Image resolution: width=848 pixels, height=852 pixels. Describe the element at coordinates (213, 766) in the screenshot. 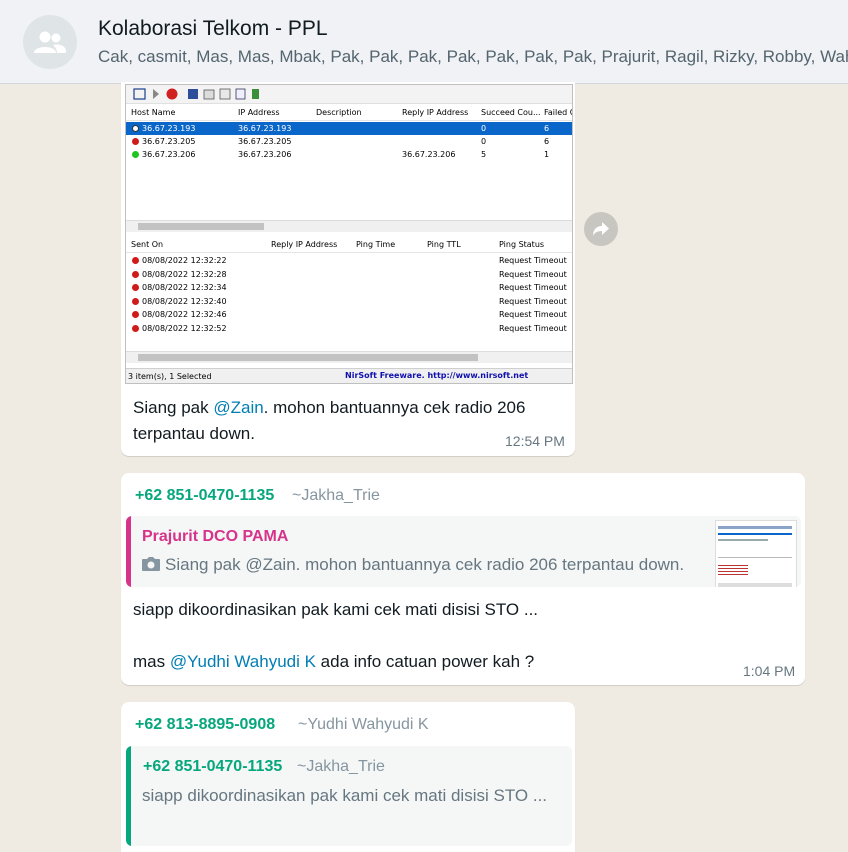

I see `quote-author-phone: +62 851-0470-1135` at that location.